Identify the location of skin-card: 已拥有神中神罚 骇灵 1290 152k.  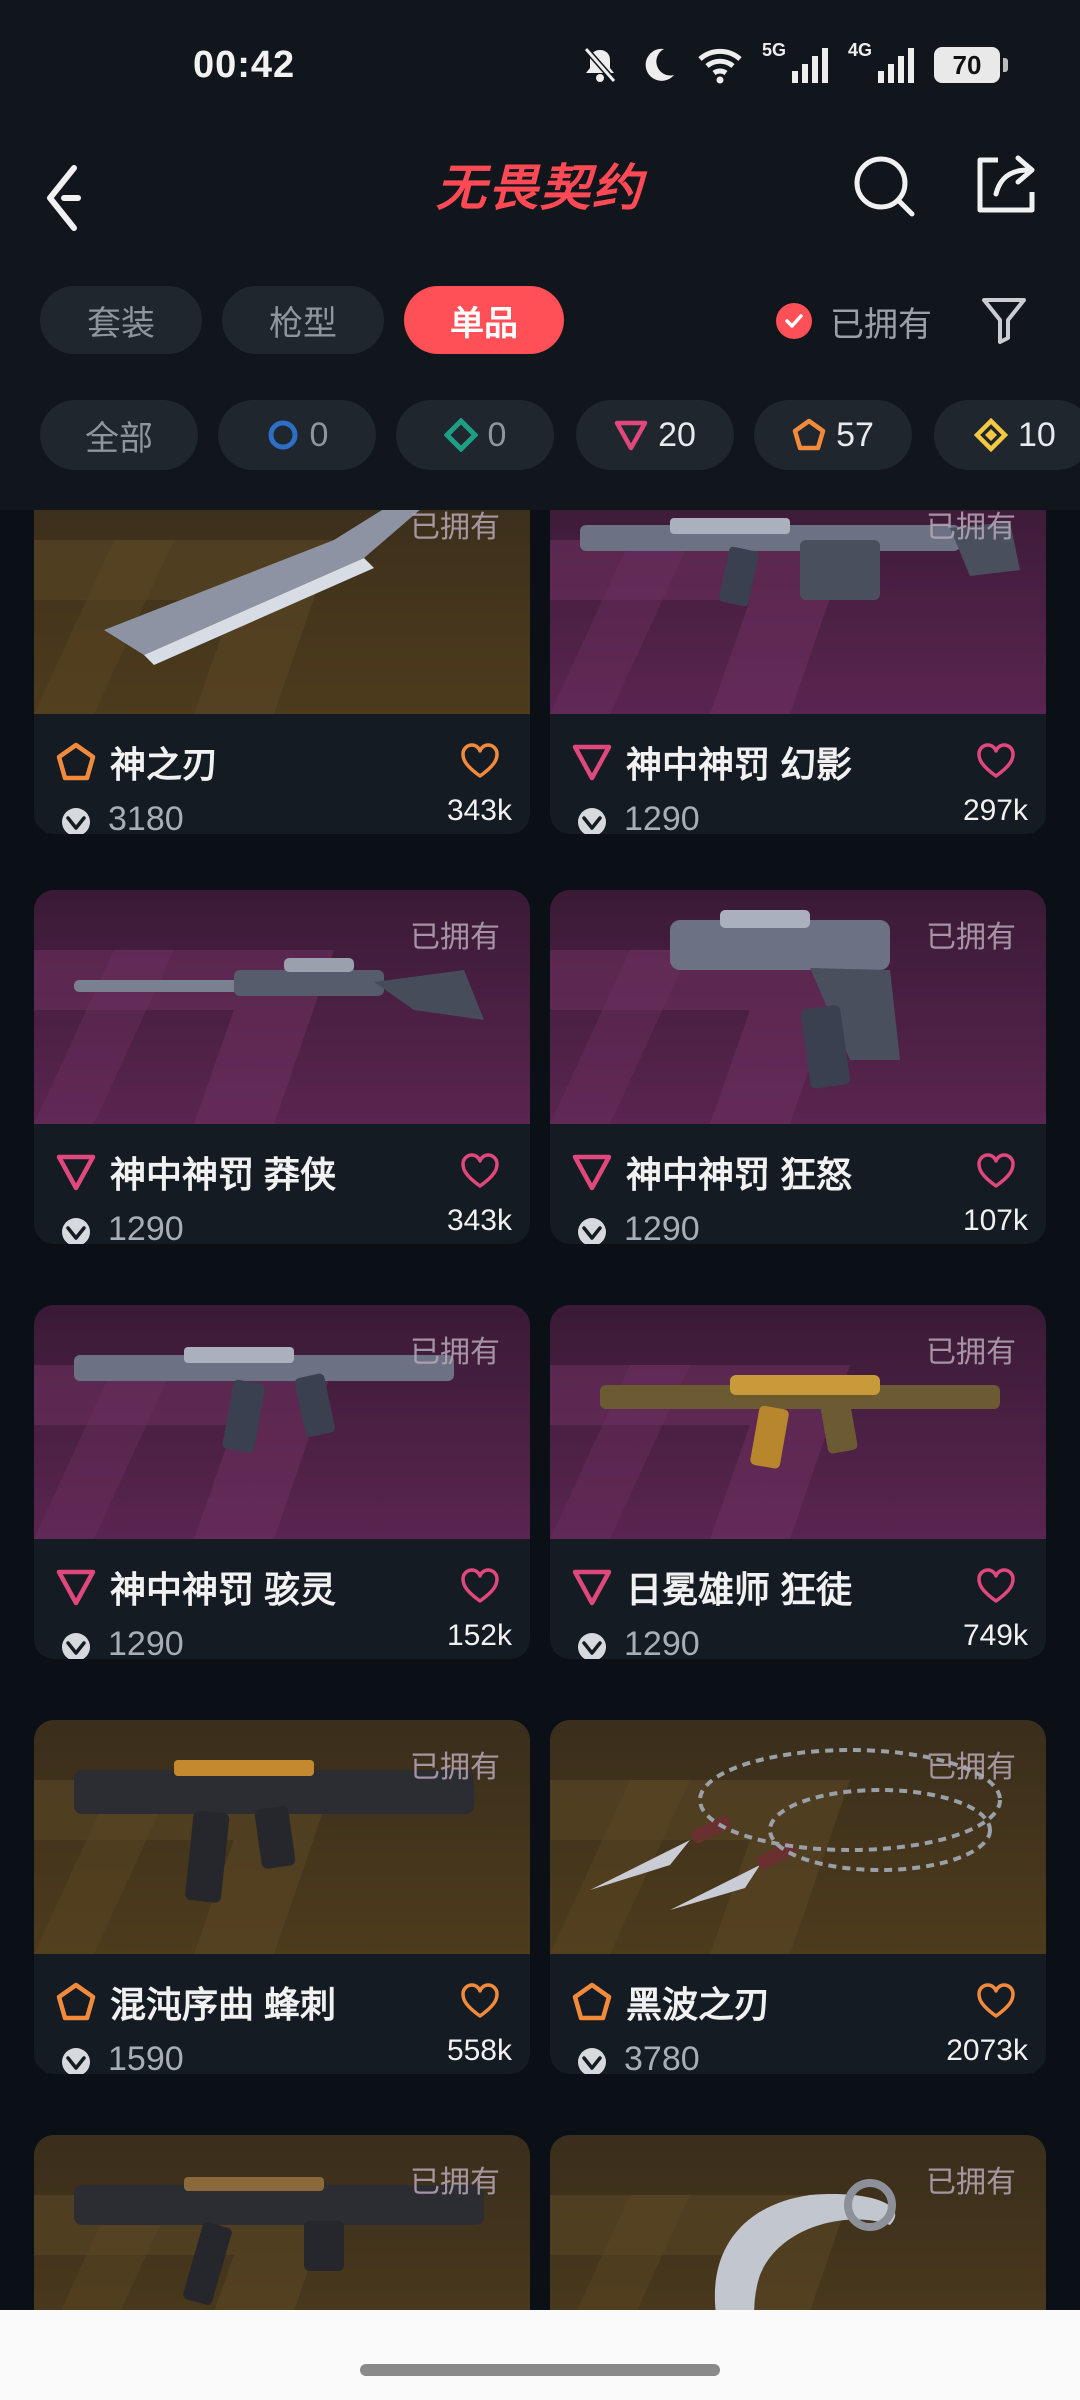
(282, 1482).